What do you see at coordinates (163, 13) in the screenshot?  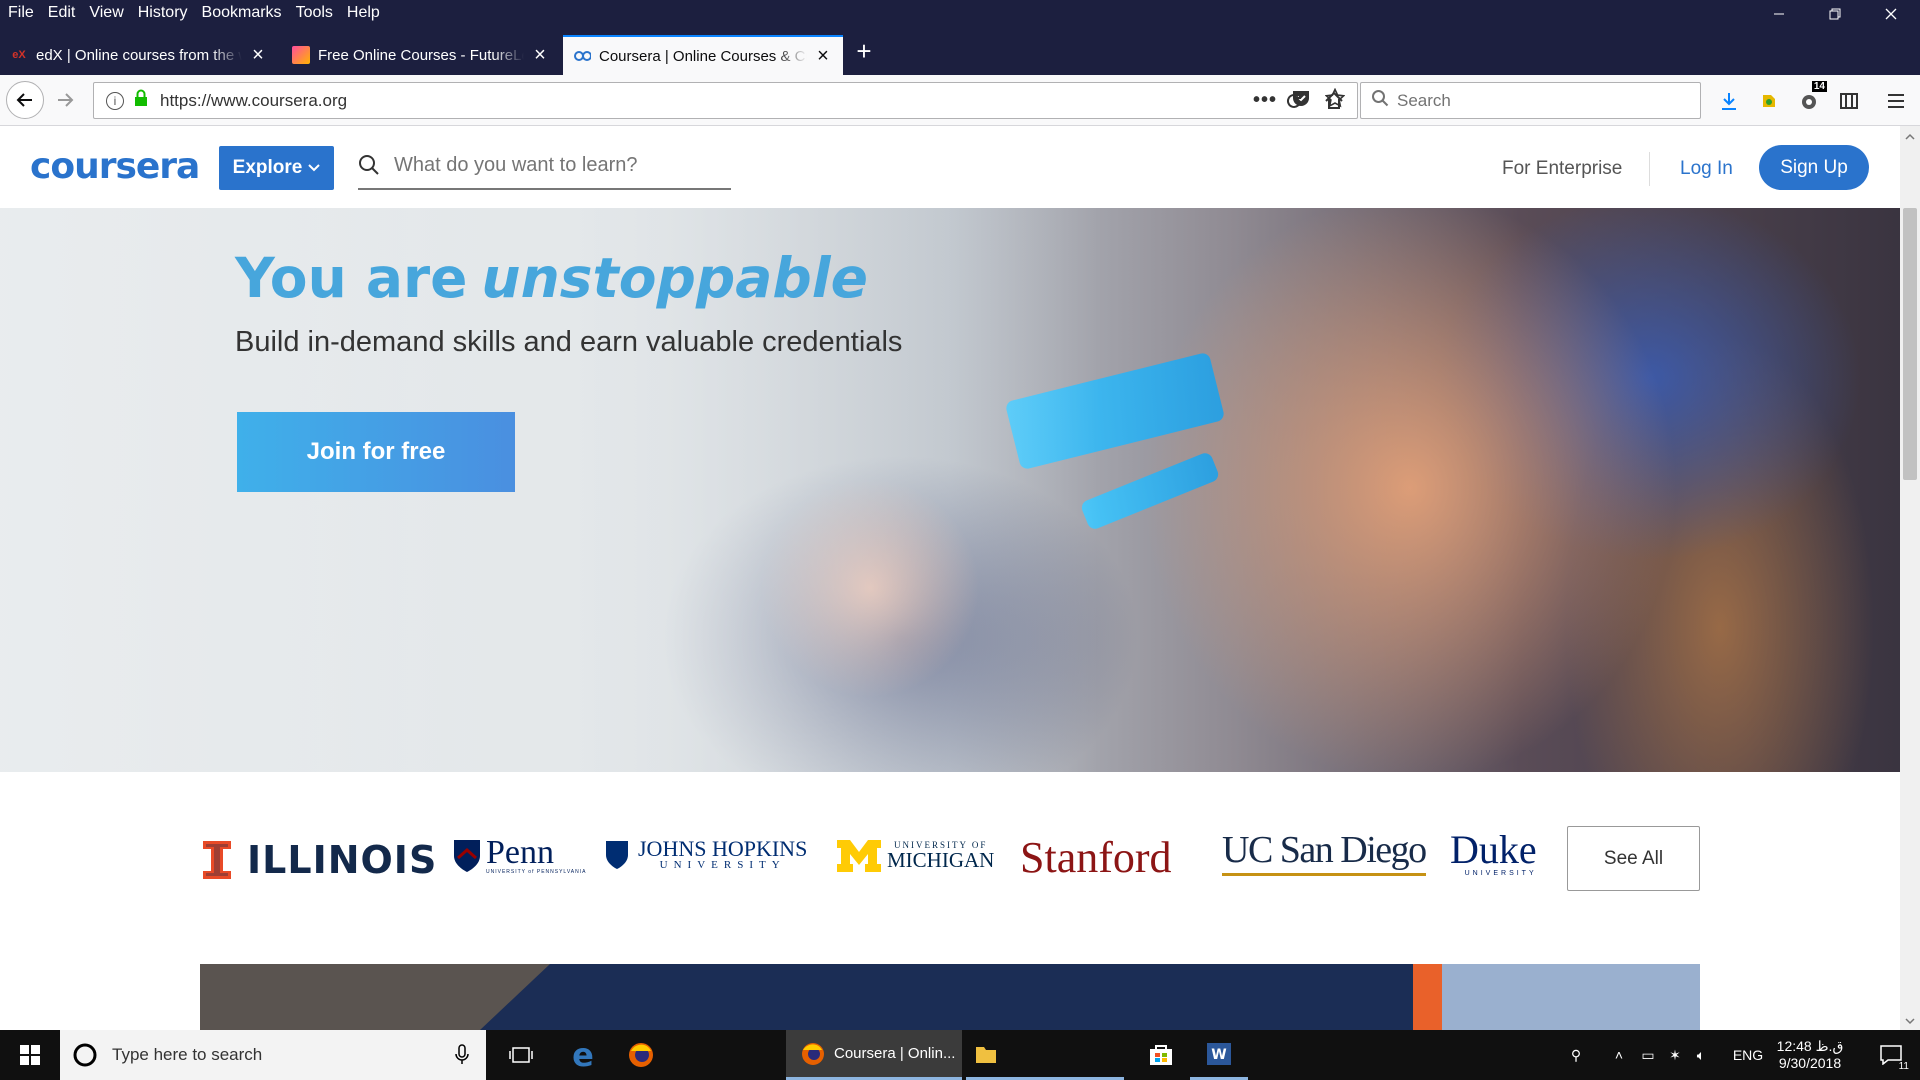 I see `menu-history: History` at bounding box center [163, 13].